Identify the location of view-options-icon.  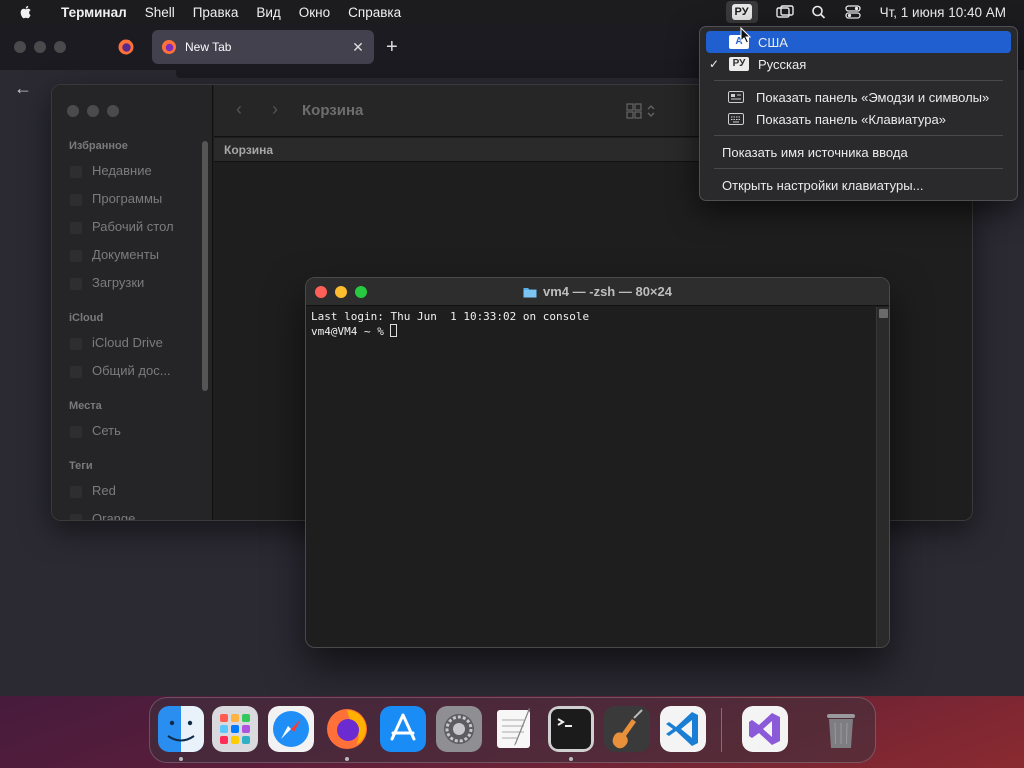
(643, 111).